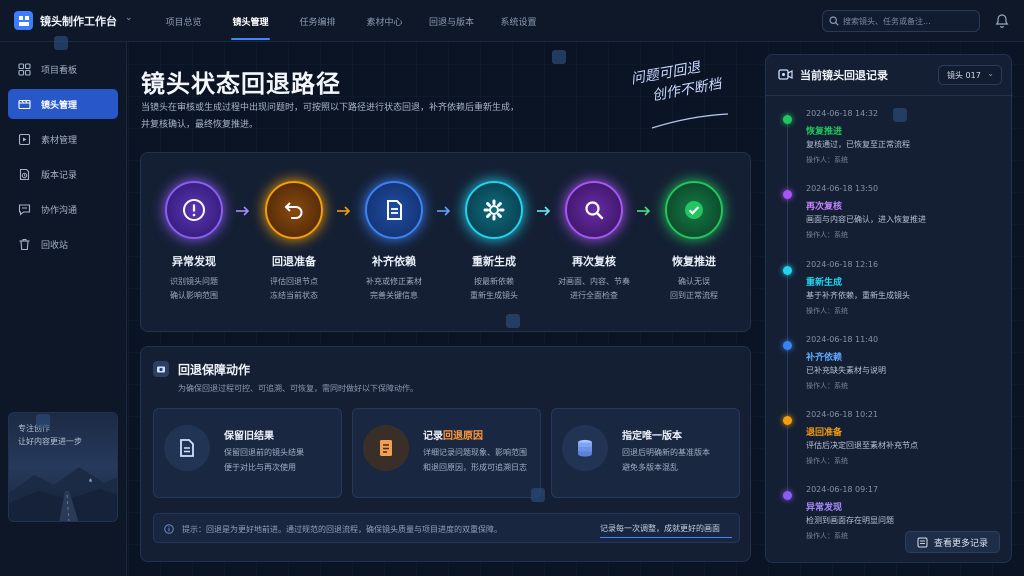  What do you see at coordinates (908, 21) in the screenshot?
I see `search-input` at bounding box center [908, 21].